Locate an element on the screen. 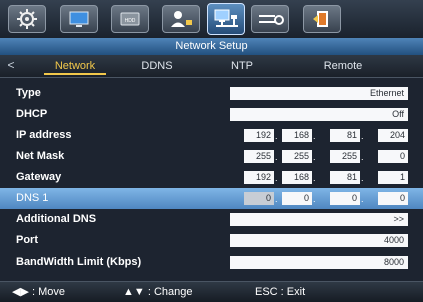 This screenshot has width=423, height=302. row-additional-dns: Additional DNS >> is located at coordinates (211, 219).